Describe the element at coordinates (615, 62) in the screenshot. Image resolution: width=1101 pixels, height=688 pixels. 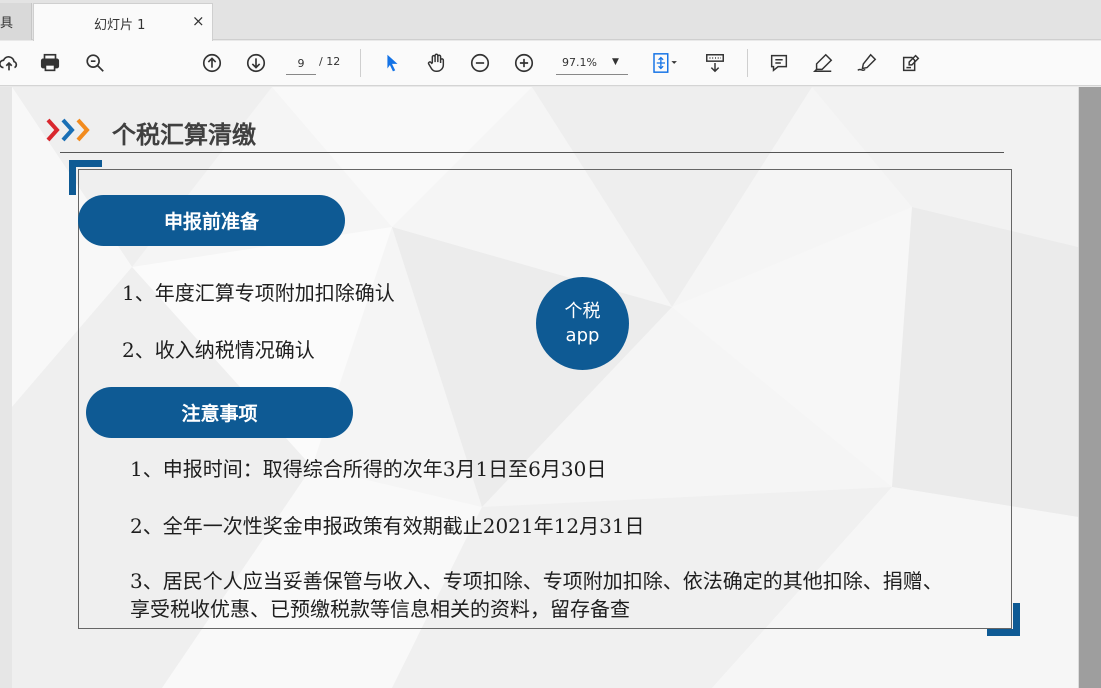
I see `chevron-down-icon: ▼` at that location.